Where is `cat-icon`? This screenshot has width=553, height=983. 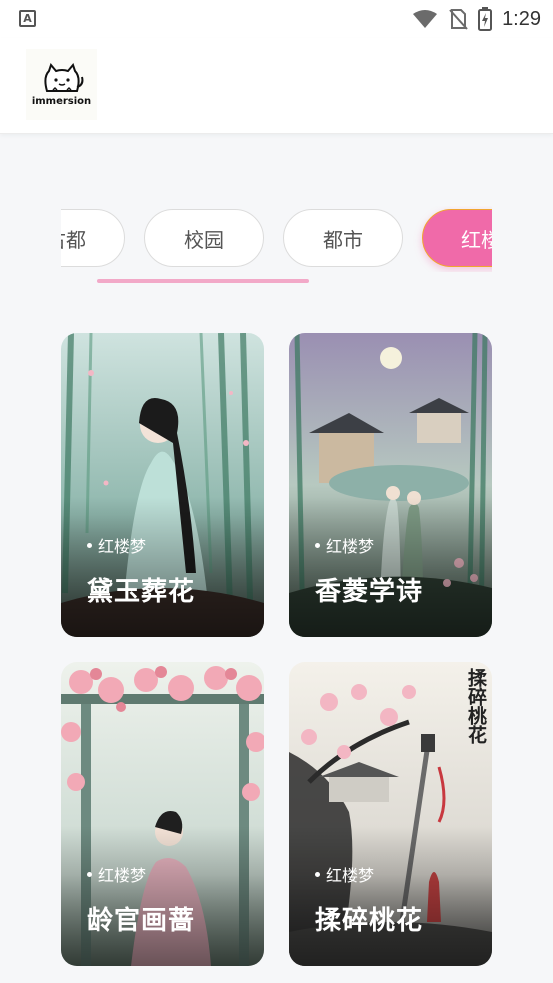
cat-icon is located at coordinates (63, 77).